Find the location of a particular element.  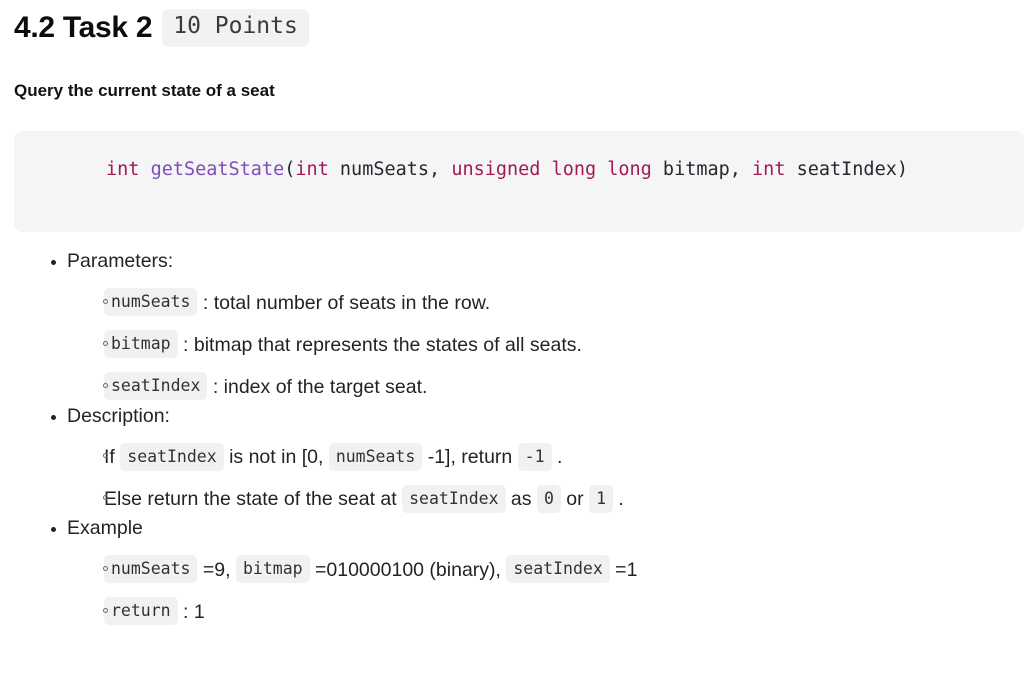

inline-code: -1 is located at coordinates (534, 456).